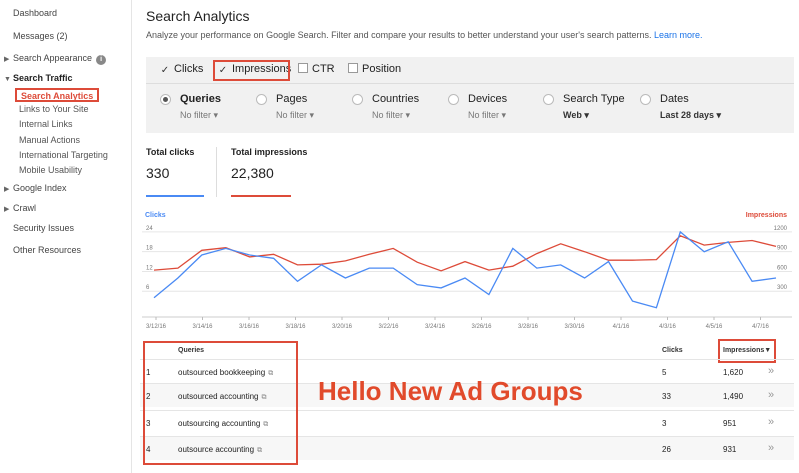  I want to click on x-axis-tick-label: 3/30/16, so click(574, 327).